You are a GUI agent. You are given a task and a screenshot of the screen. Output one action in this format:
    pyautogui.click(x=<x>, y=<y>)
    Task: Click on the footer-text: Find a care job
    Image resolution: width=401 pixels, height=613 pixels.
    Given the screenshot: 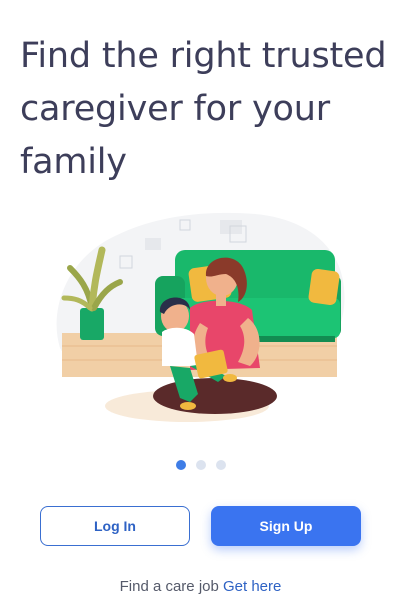 What is the action you would take?
    pyautogui.click(x=171, y=586)
    